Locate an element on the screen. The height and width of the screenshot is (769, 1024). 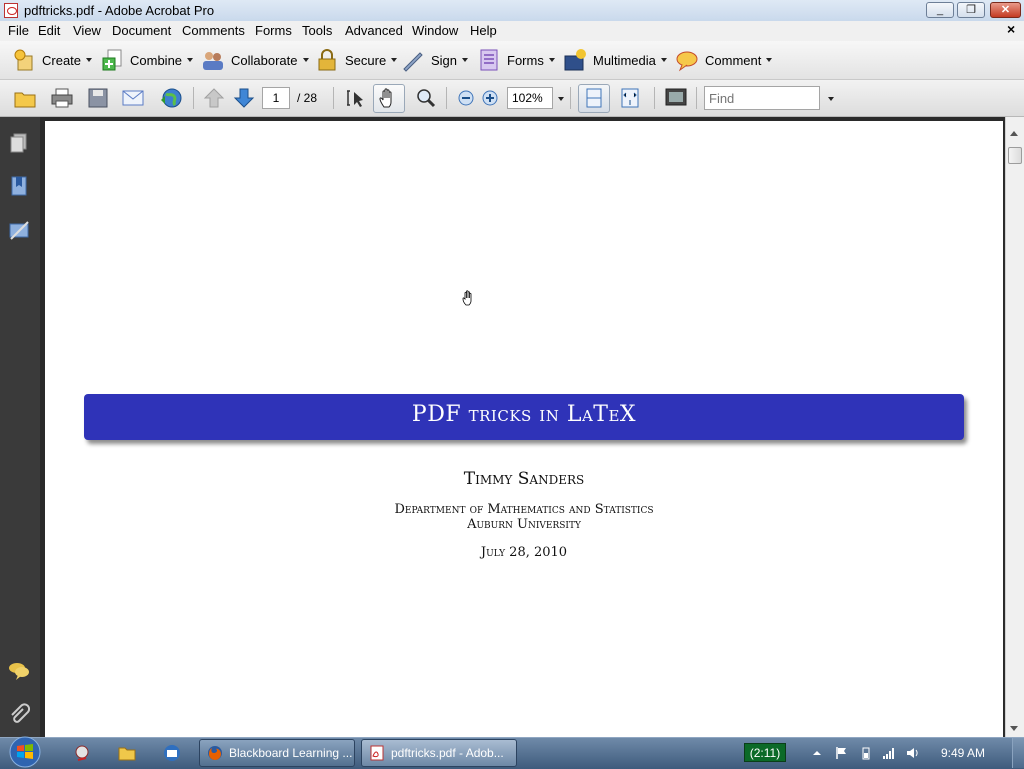
pages-icon is located at coordinates (19, 143).